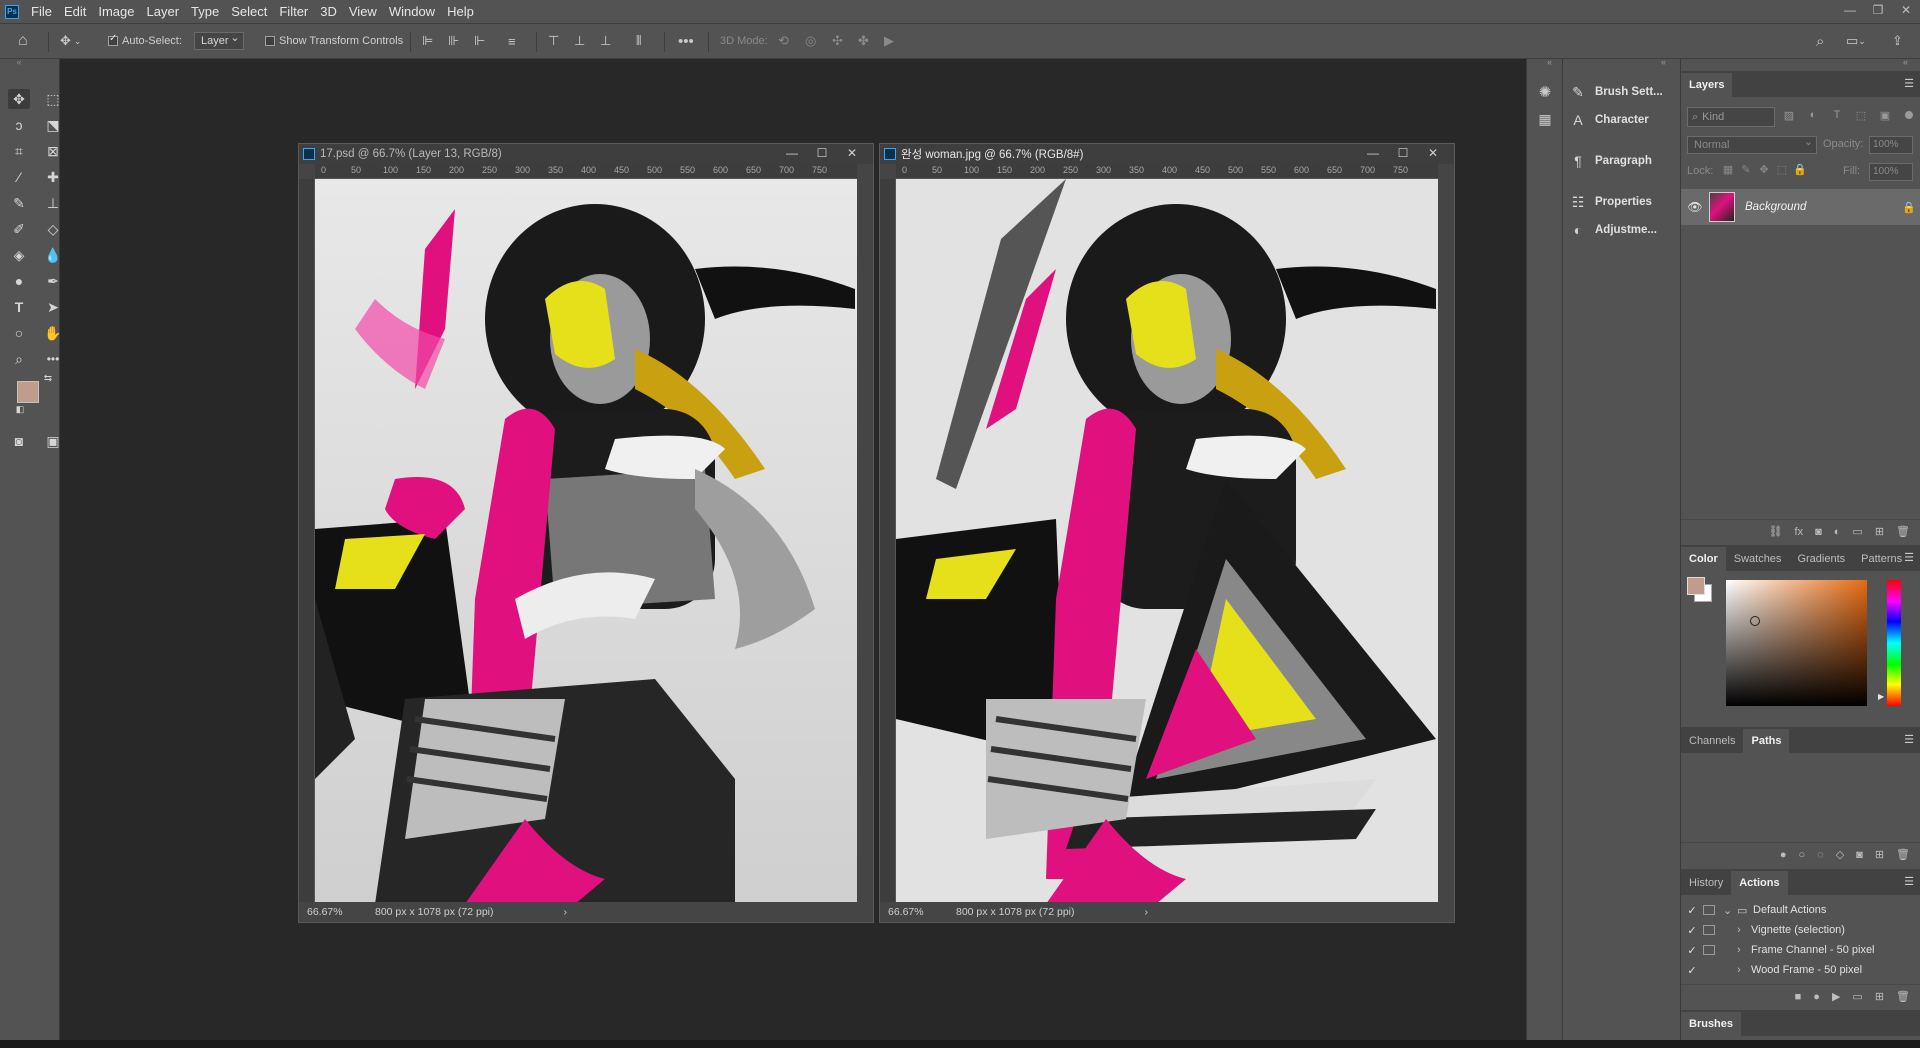  Describe the element at coordinates (582, 41) in the screenshot. I see `align-middle-v-icon: ⊥` at that location.